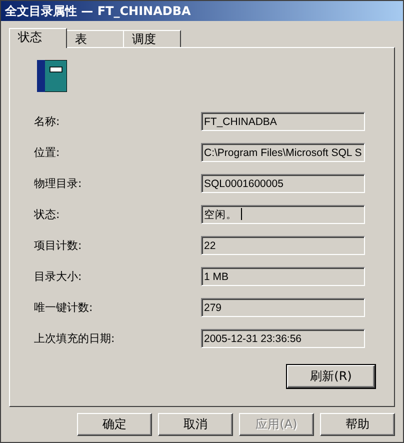  I want to click on field-label: 上次填充的日期:, so click(75, 338).